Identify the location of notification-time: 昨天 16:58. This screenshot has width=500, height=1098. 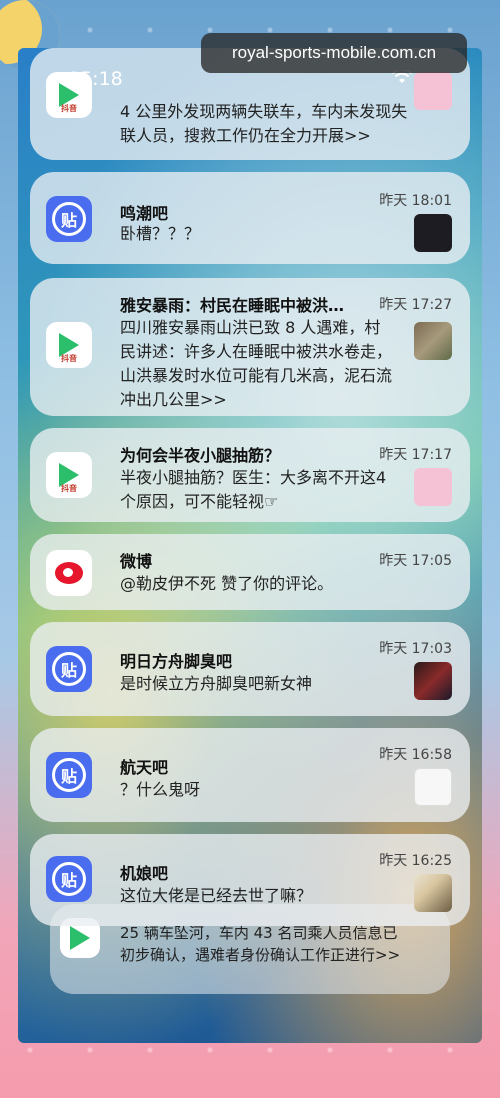
(415, 755).